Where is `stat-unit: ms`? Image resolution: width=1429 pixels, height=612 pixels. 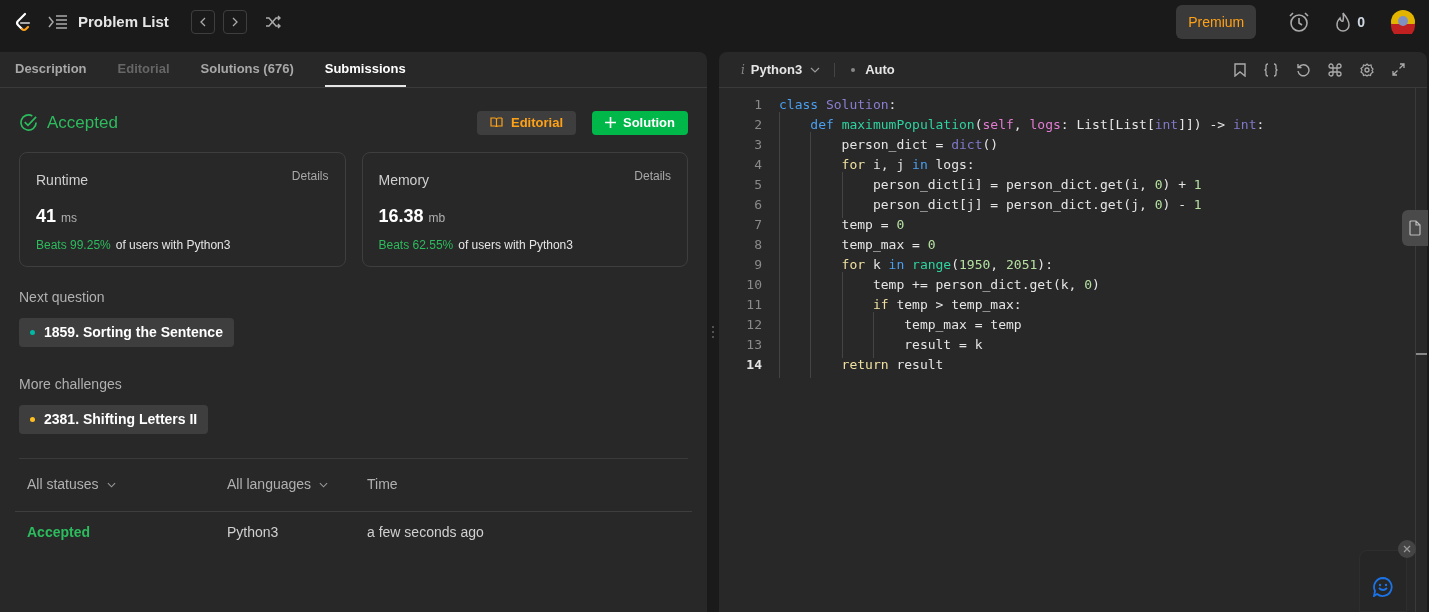
stat-unit: ms is located at coordinates (69, 218).